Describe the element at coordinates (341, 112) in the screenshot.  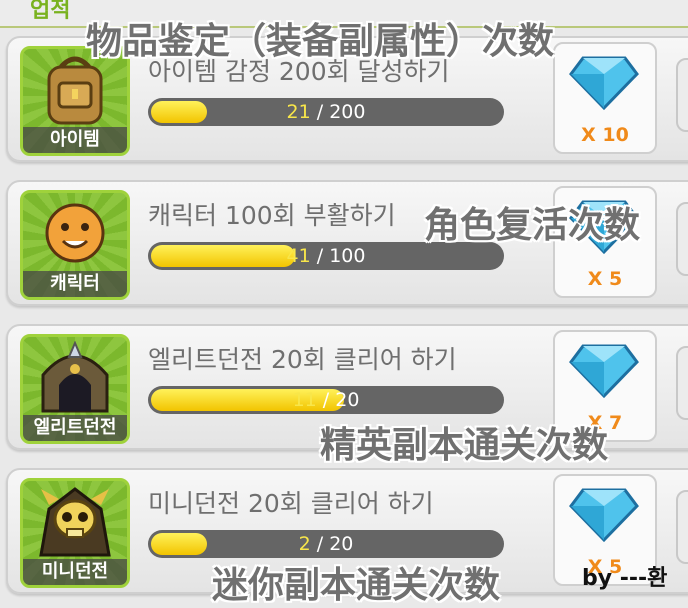
I see `progress-total: / 200` at that location.